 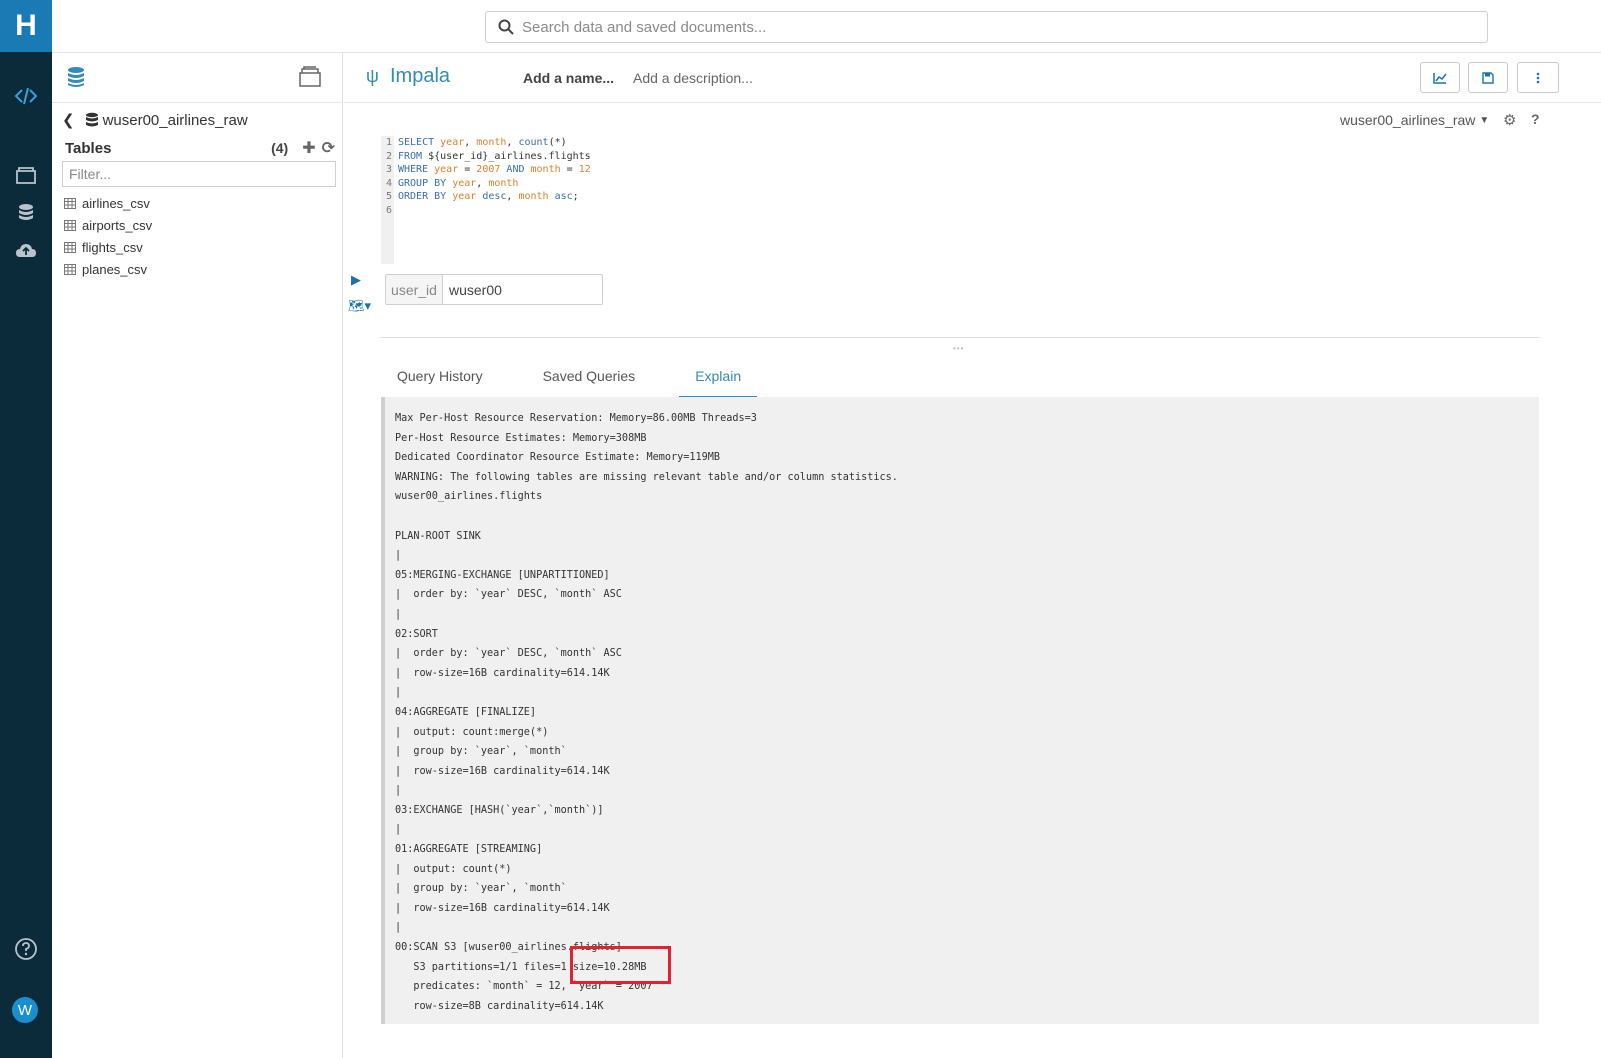 I want to click on documents-folder-icon, so click(x=310, y=79).